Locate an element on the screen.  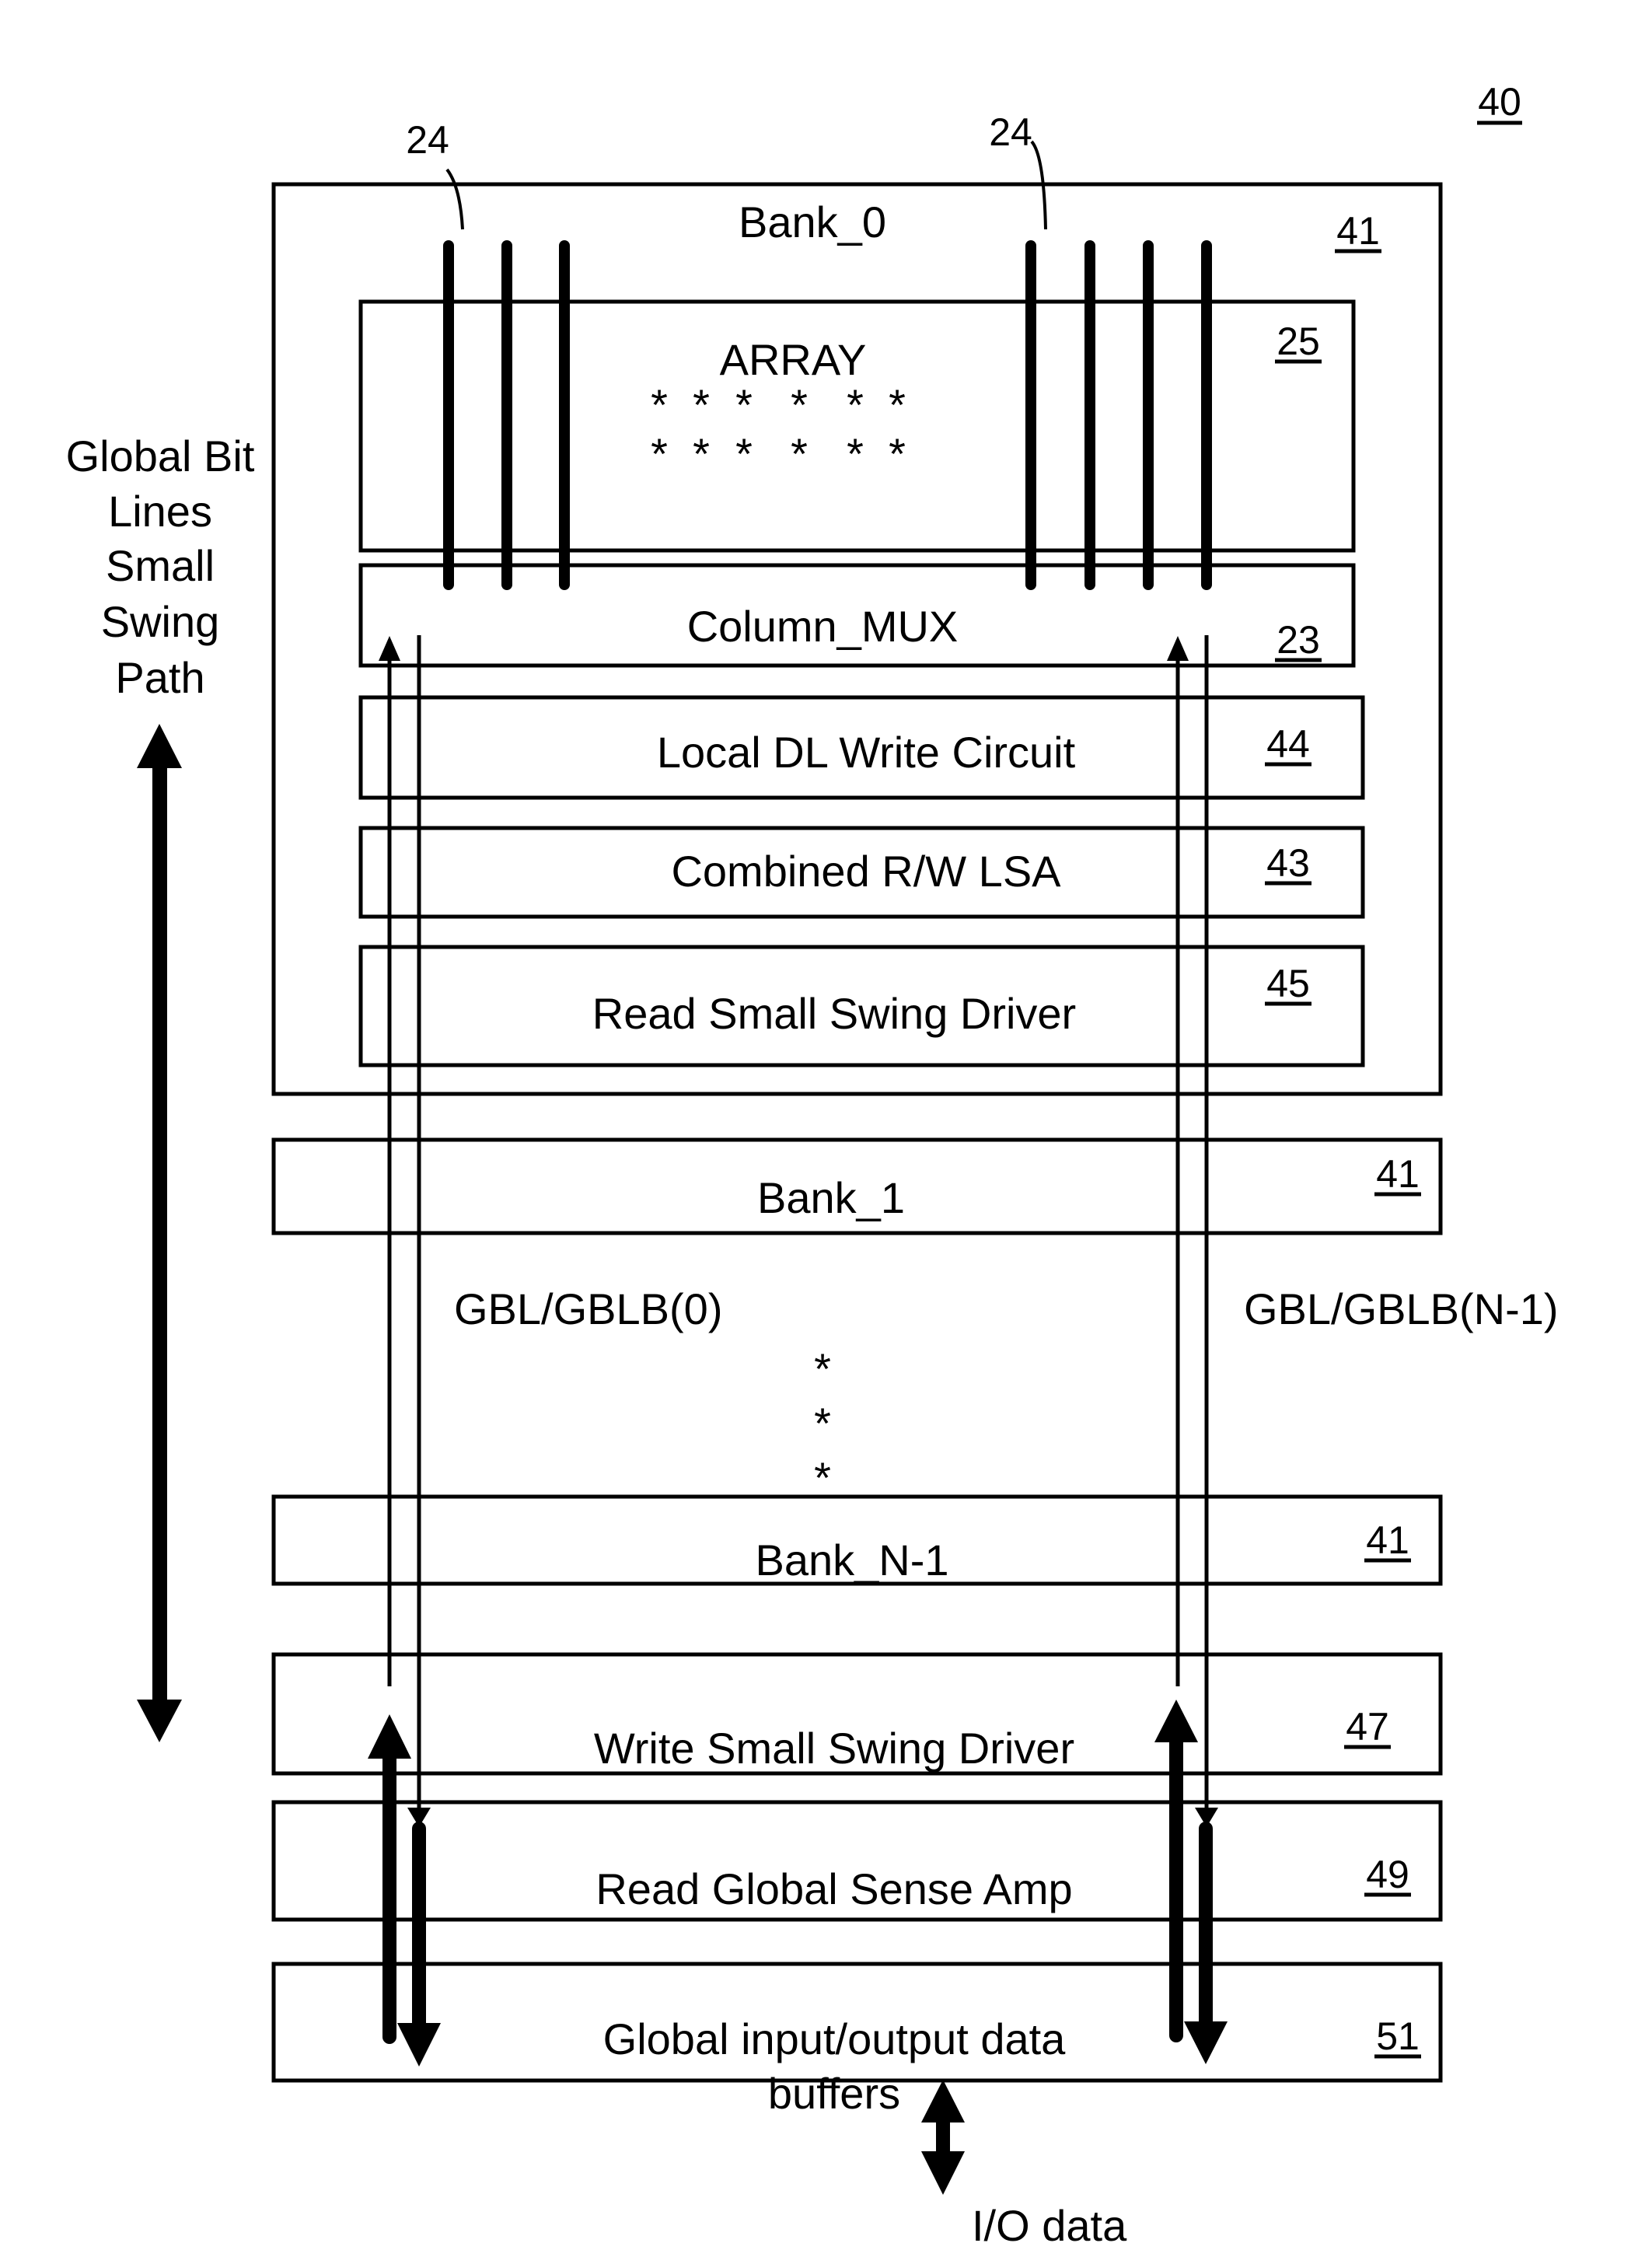
array-cells: * * * * * * * * * * * * is located at coordinates (778, 429).